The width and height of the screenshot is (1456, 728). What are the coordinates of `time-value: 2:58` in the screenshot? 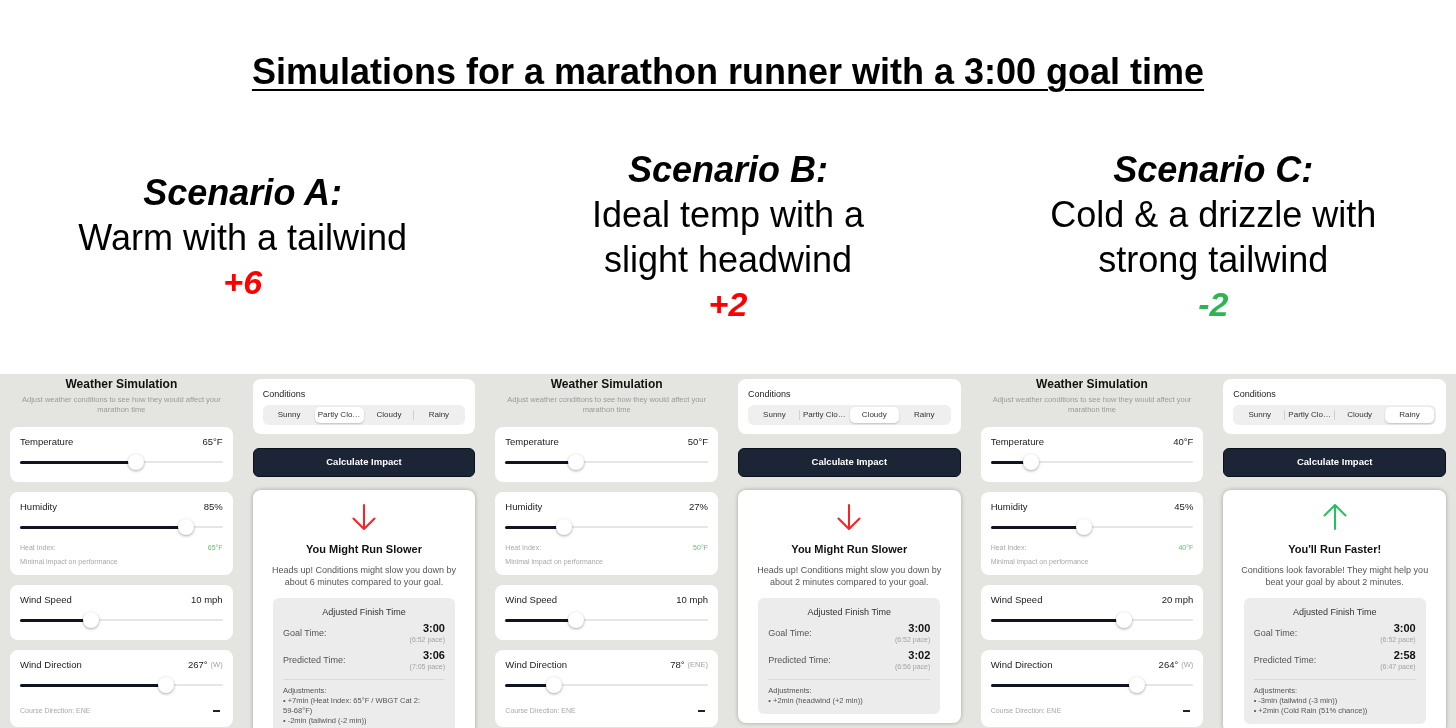 It's located at (1404, 655).